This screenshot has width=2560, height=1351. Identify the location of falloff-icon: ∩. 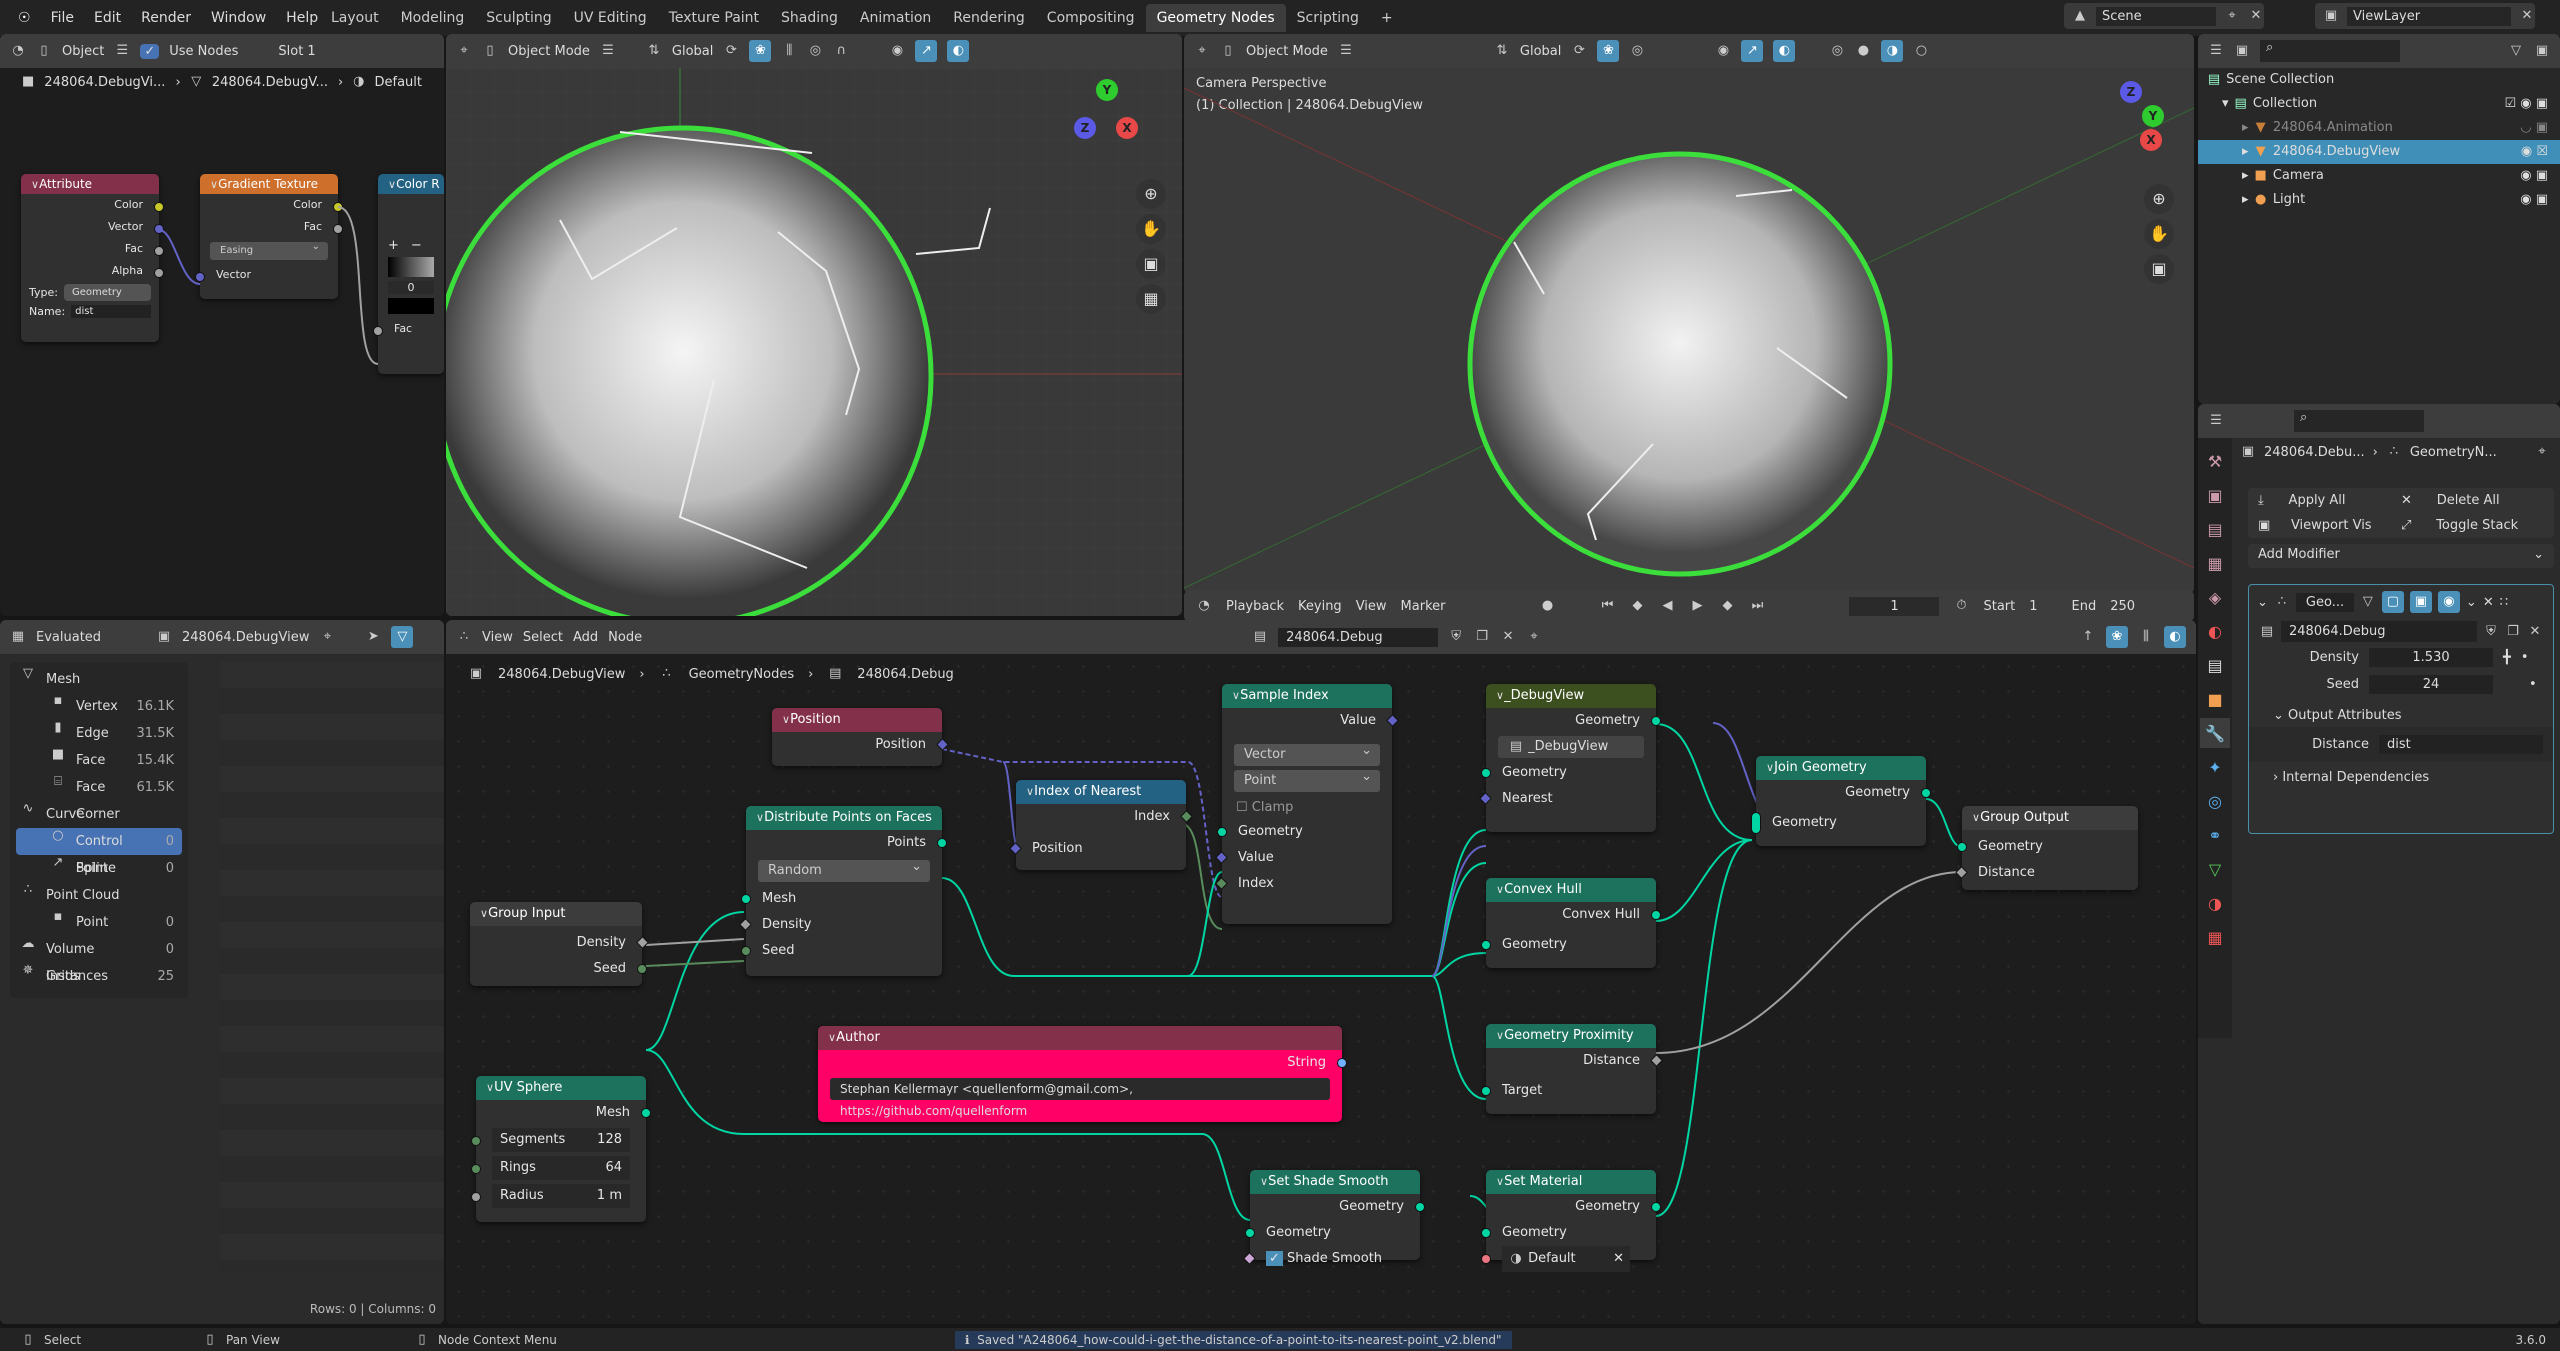
(841, 51).